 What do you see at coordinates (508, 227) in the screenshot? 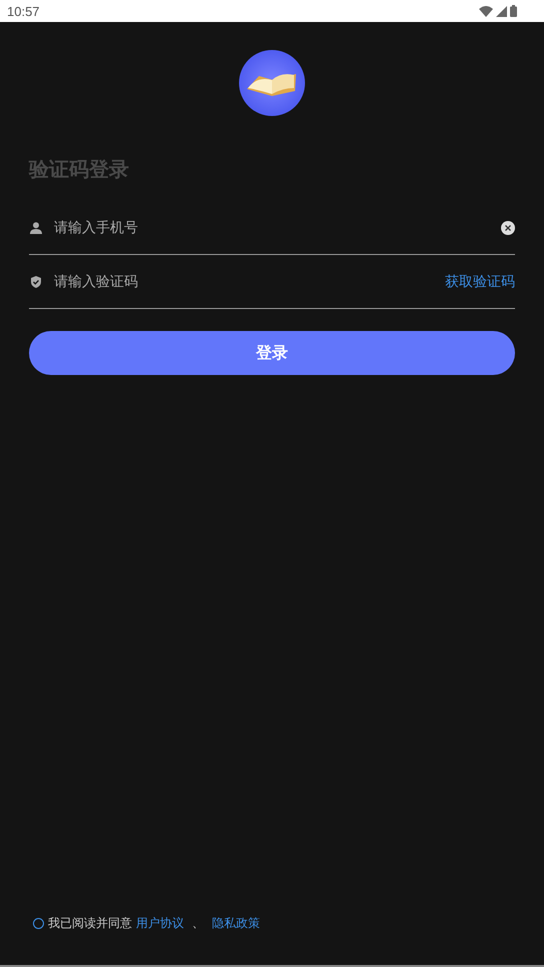
I see `clear-icon` at bounding box center [508, 227].